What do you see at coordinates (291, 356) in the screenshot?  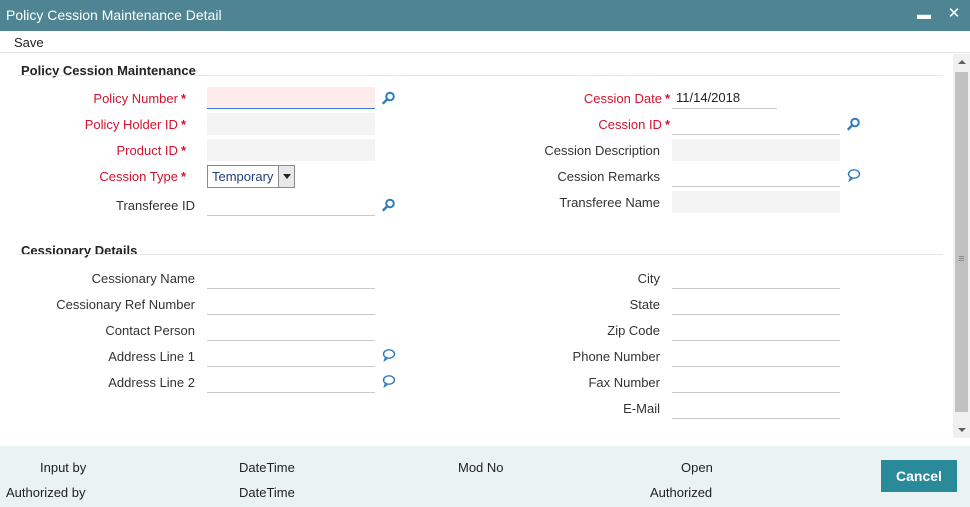 I see `address-line-1-input` at bounding box center [291, 356].